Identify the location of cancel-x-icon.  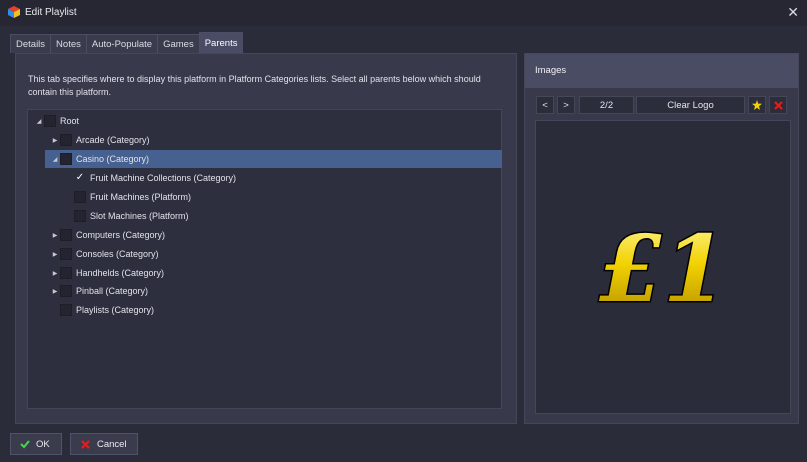
(85, 444).